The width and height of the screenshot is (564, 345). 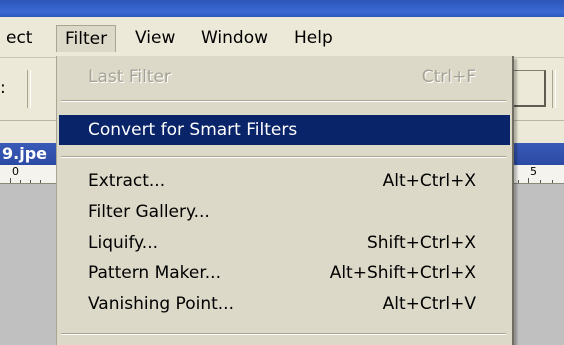 I want to click on document-tab-label: 9.jpe, so click(x=24, y=153).